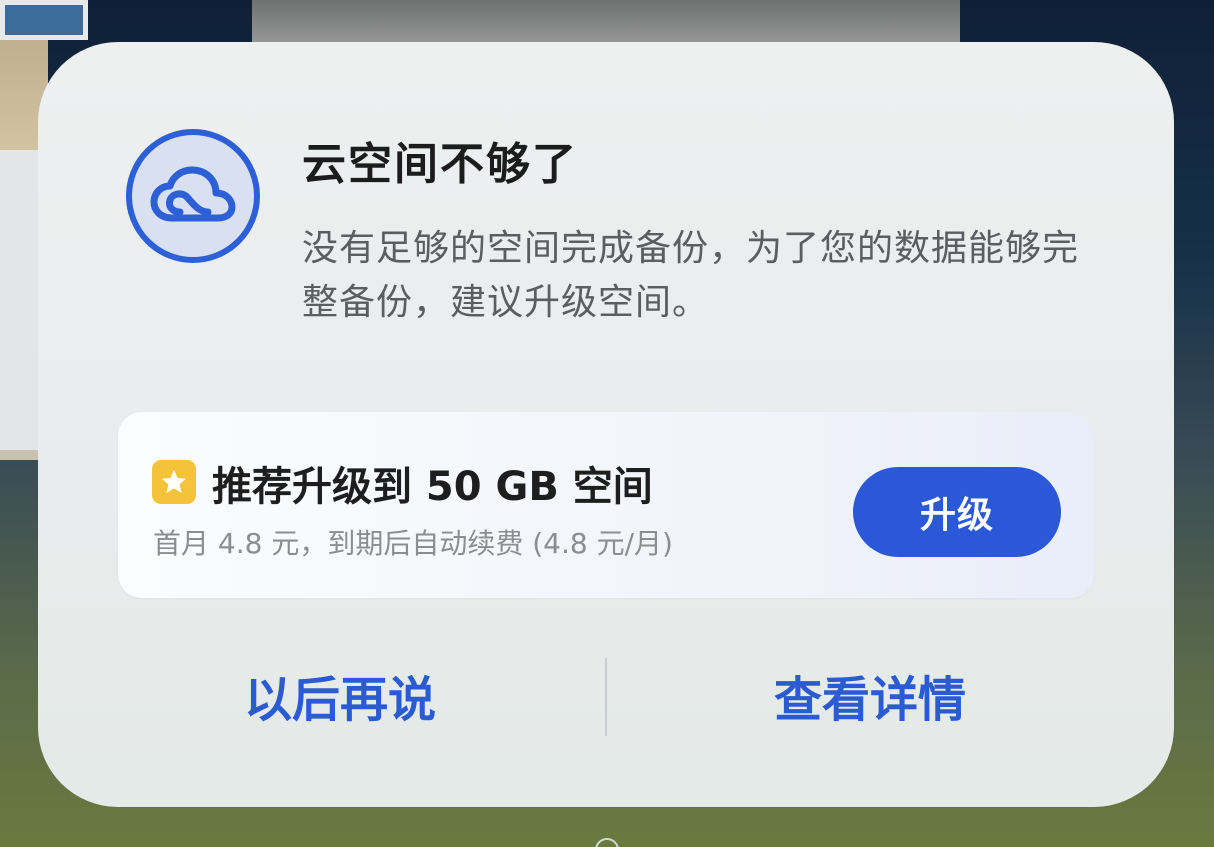 The image size is (1214, 847). What do you see at coordinates (691, 275) in the screenshot?
I see `dialog-message: 没有足够的空间完成备份，为了您的数据能够完整备份，建议升级空间。` at bounding box center [691, 275].